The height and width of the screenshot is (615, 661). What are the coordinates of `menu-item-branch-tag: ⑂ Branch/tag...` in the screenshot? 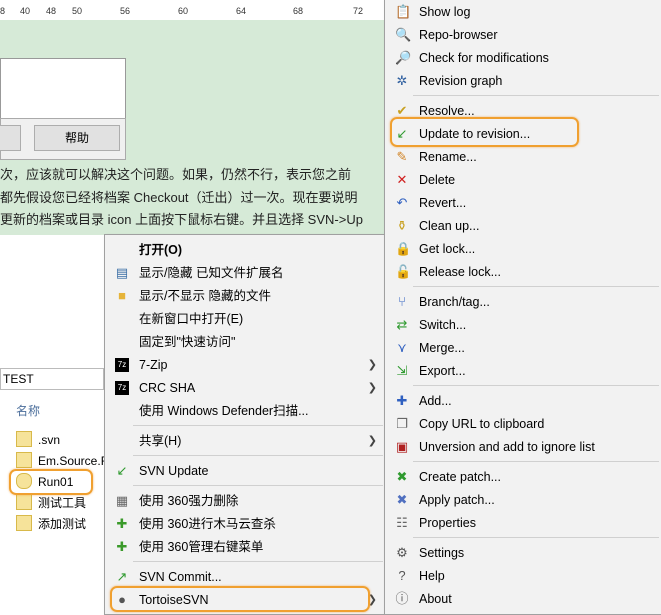 It's located at (523, 302).